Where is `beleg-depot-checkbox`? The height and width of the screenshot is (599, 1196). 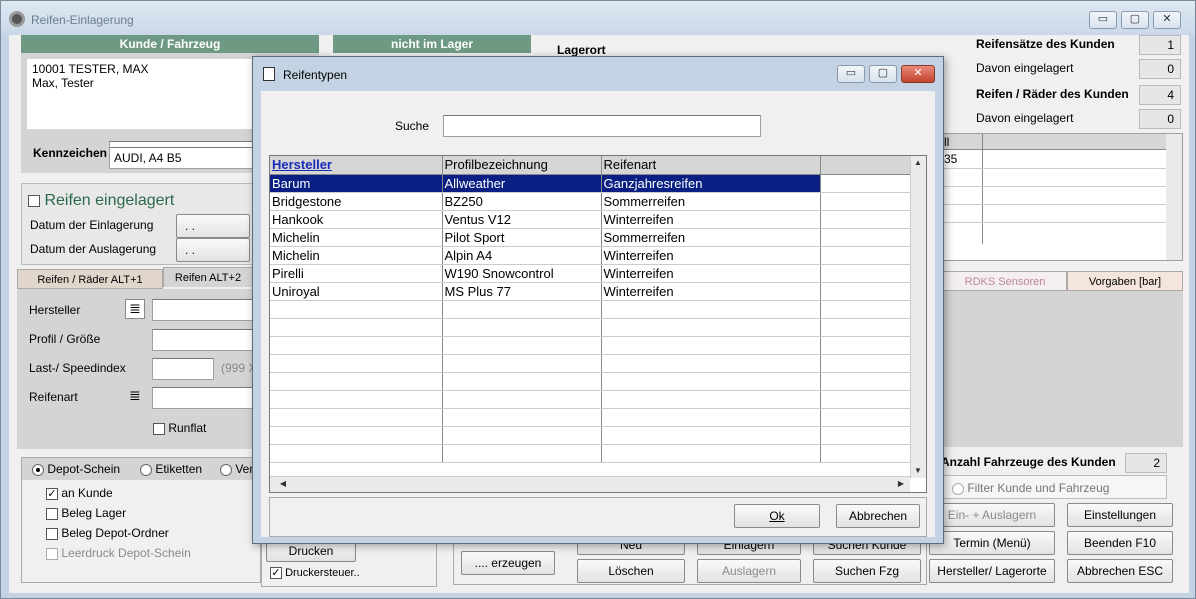 beleg-depot-checkbox is located at coordinates (52, 533).